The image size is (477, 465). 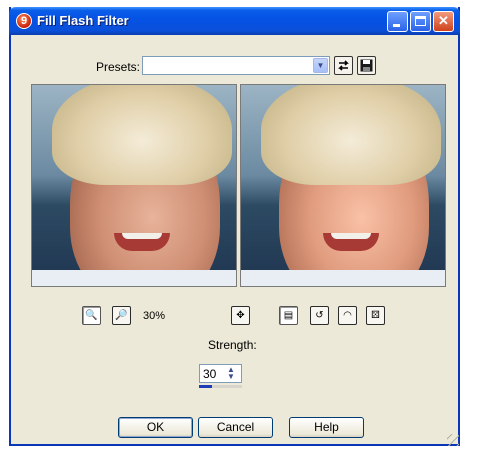 What do you see at coordinates (83, 20) in the screenshot?
I see `window-title: Fill Flash Filter` at bounding box center [83, 20].